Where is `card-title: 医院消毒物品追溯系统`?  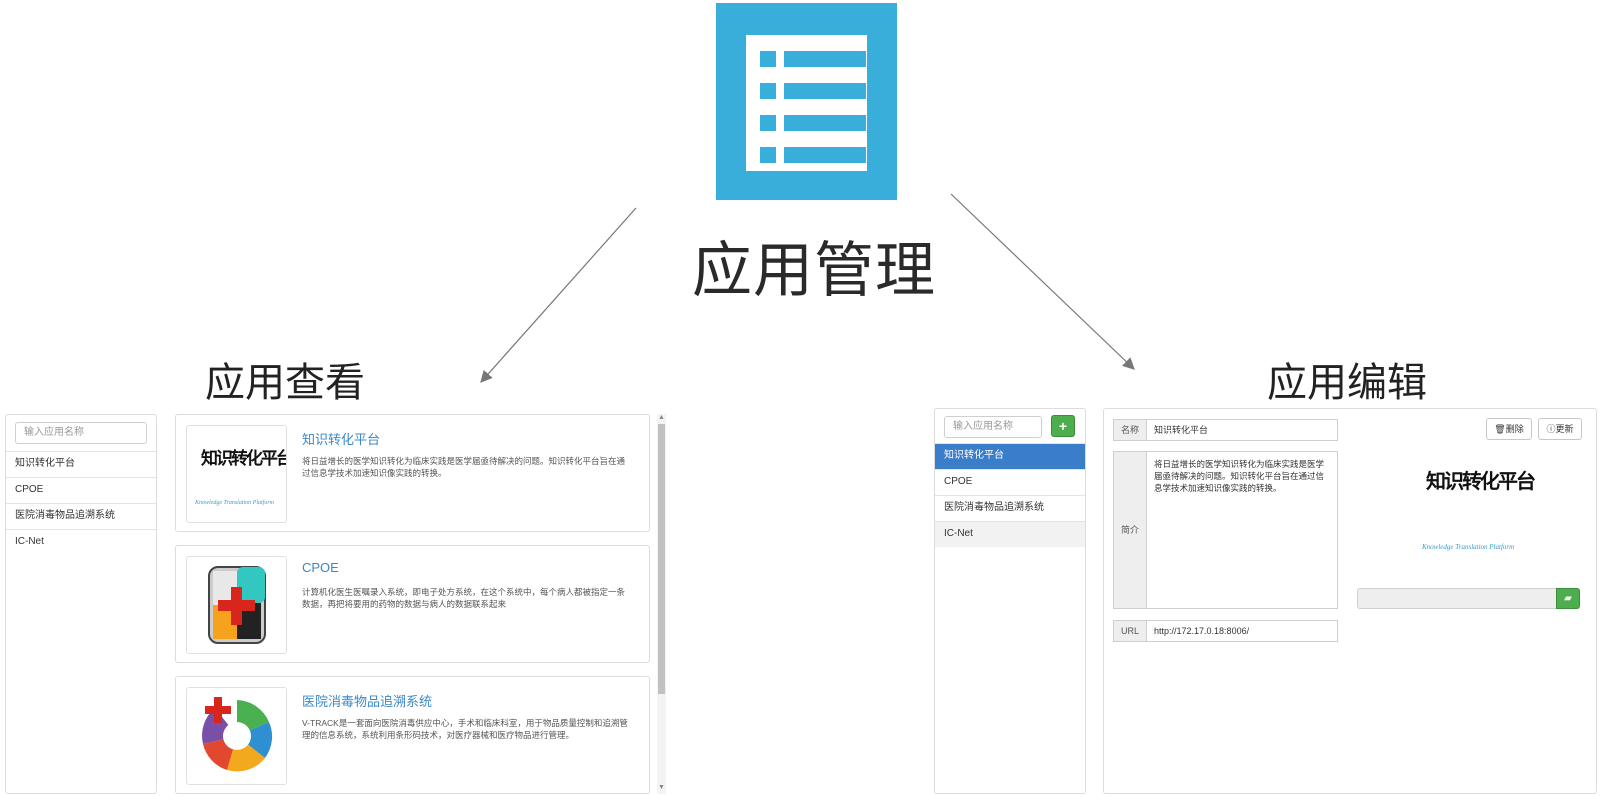 card-title: 医院消毒物品追溯系统 is located at coordinates (367, 700).